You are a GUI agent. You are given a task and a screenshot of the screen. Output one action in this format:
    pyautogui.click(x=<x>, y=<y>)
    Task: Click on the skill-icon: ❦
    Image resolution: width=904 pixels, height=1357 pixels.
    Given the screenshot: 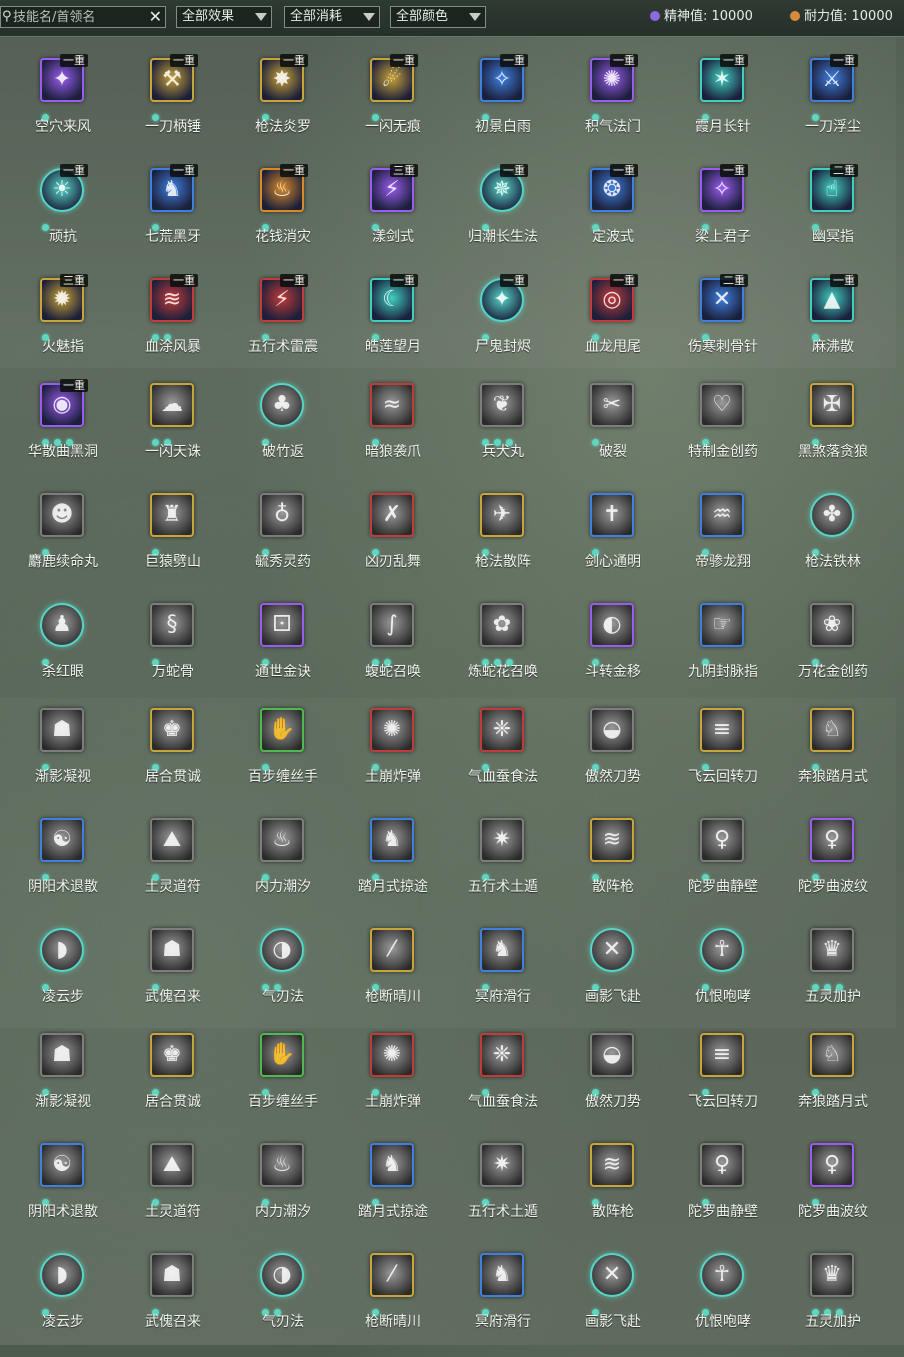 What is the action you would take?
    pyautogui.click(x=502, y=405)
    